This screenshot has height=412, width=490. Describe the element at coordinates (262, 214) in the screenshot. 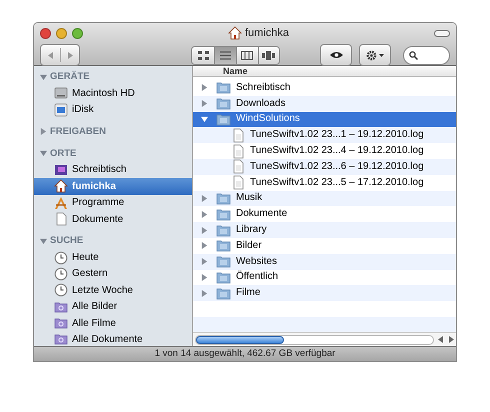

I see `file-name: Dokumente` at that location.